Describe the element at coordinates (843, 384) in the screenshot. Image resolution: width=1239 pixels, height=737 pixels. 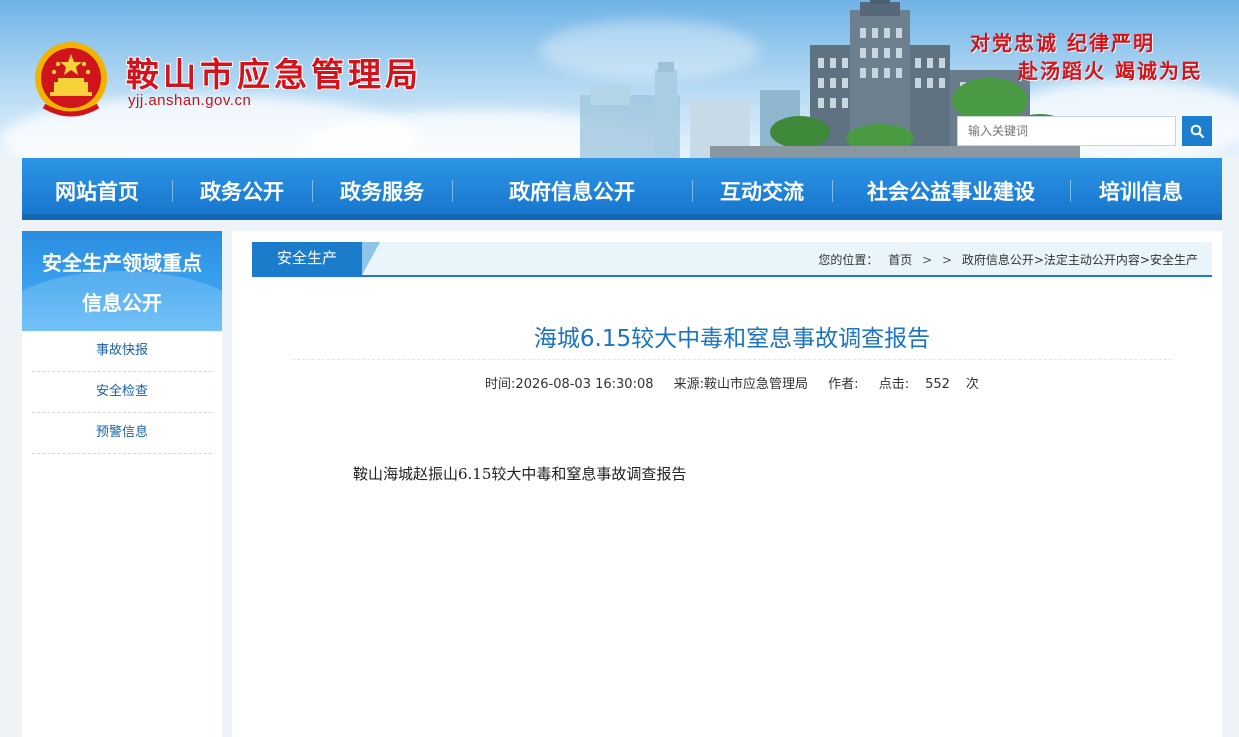
I see `article-author: 作者:` at that location.